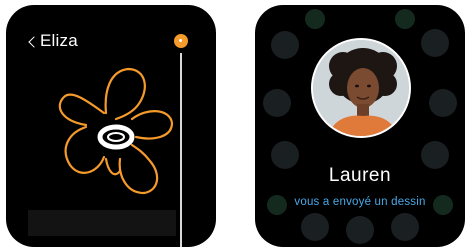 The height and width of the screenshot is (251, 467). What do you see at coordinates (116, 131) in the screenshot?
I see `flower-sketch` at bounding box center [116, 131].